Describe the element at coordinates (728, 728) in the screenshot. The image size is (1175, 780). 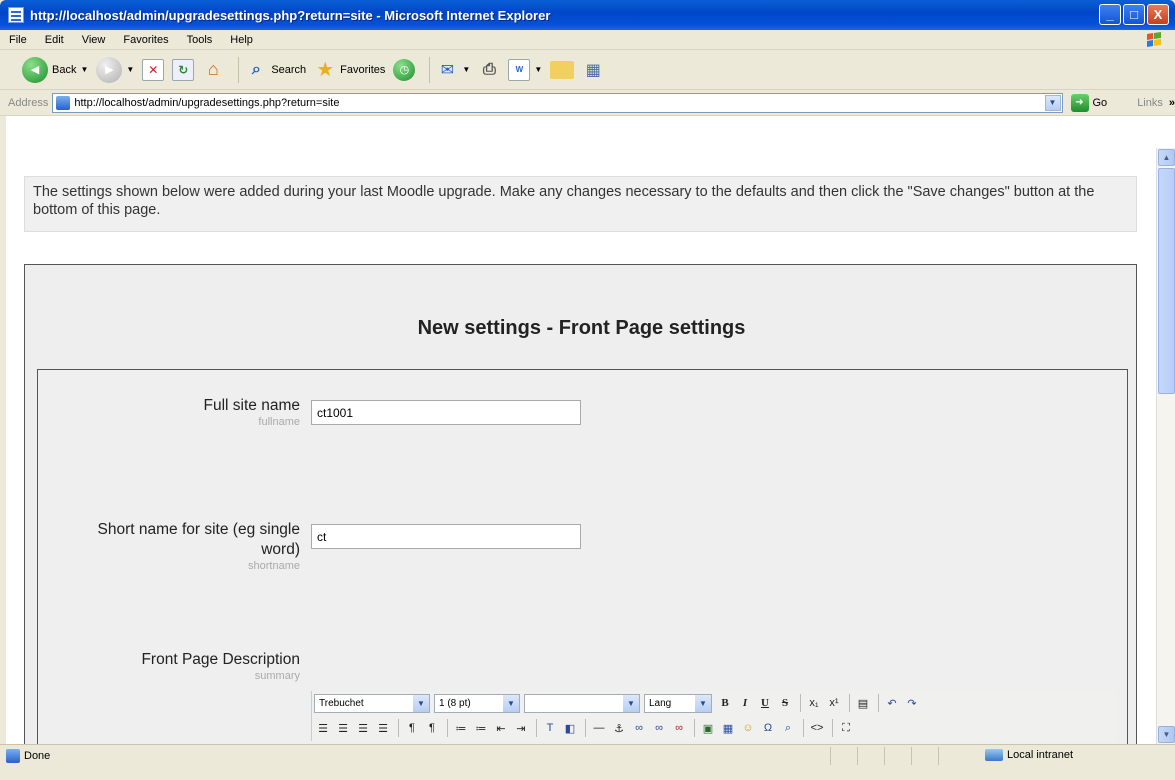
I see `insert-table-icon: ▦` at that location.